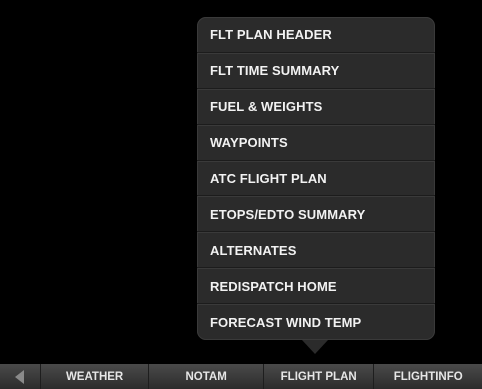 This screenshot has height=389, width=482. Describe the element at coordinates (316, 70) in the screenshot. I see `menu-item-flt-time-summary: FLT TIME SUMMARY` at that location.